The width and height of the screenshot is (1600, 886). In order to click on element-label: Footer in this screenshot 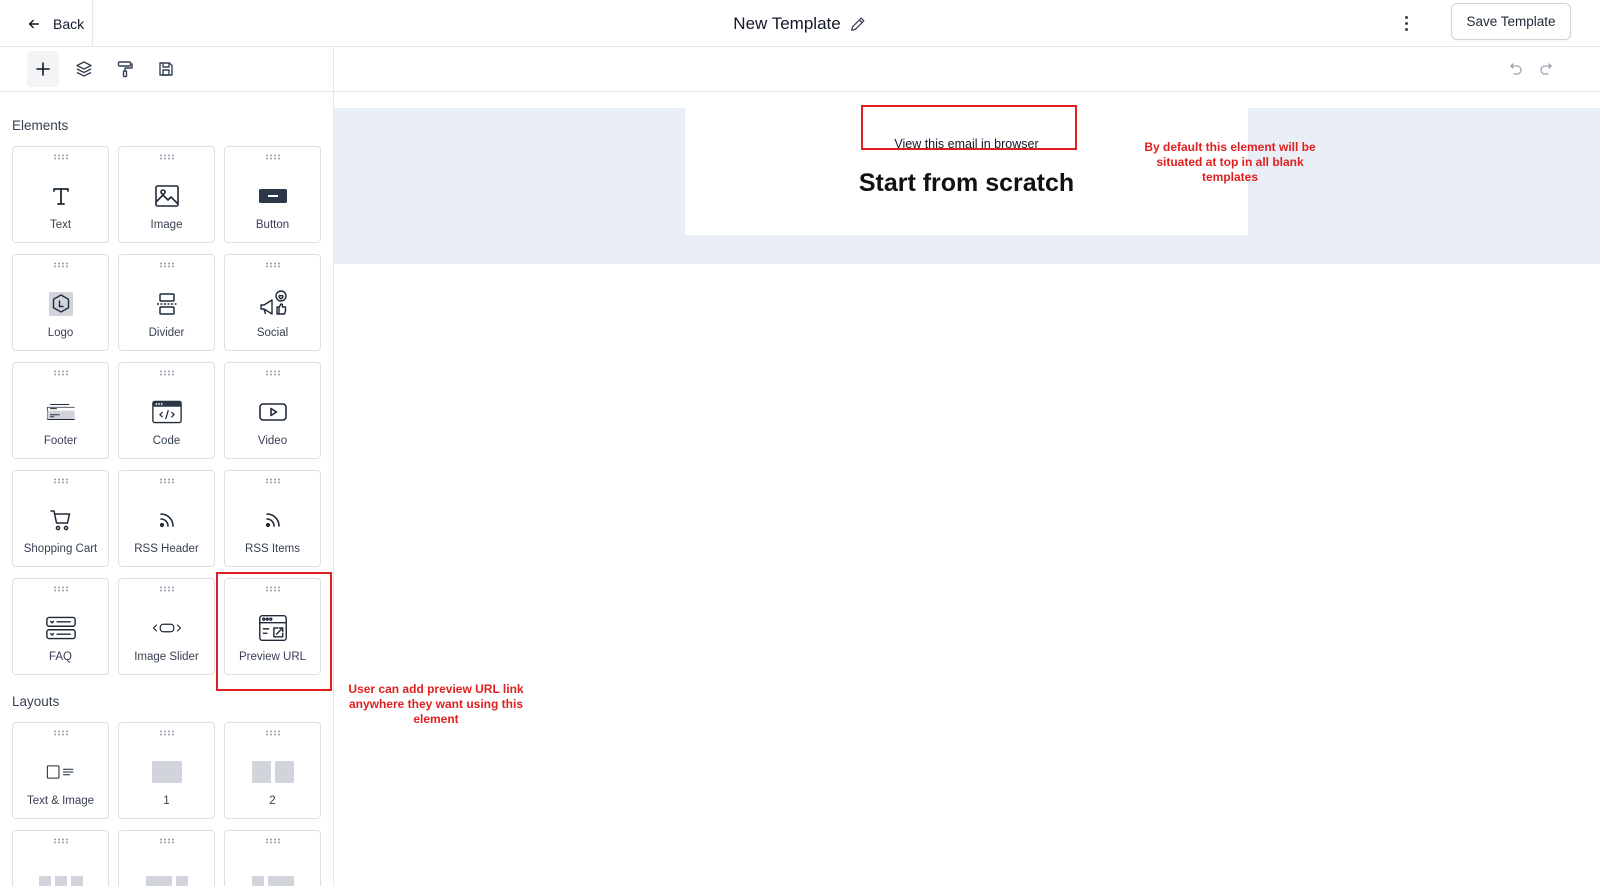, I will do `click(60, 441)`.